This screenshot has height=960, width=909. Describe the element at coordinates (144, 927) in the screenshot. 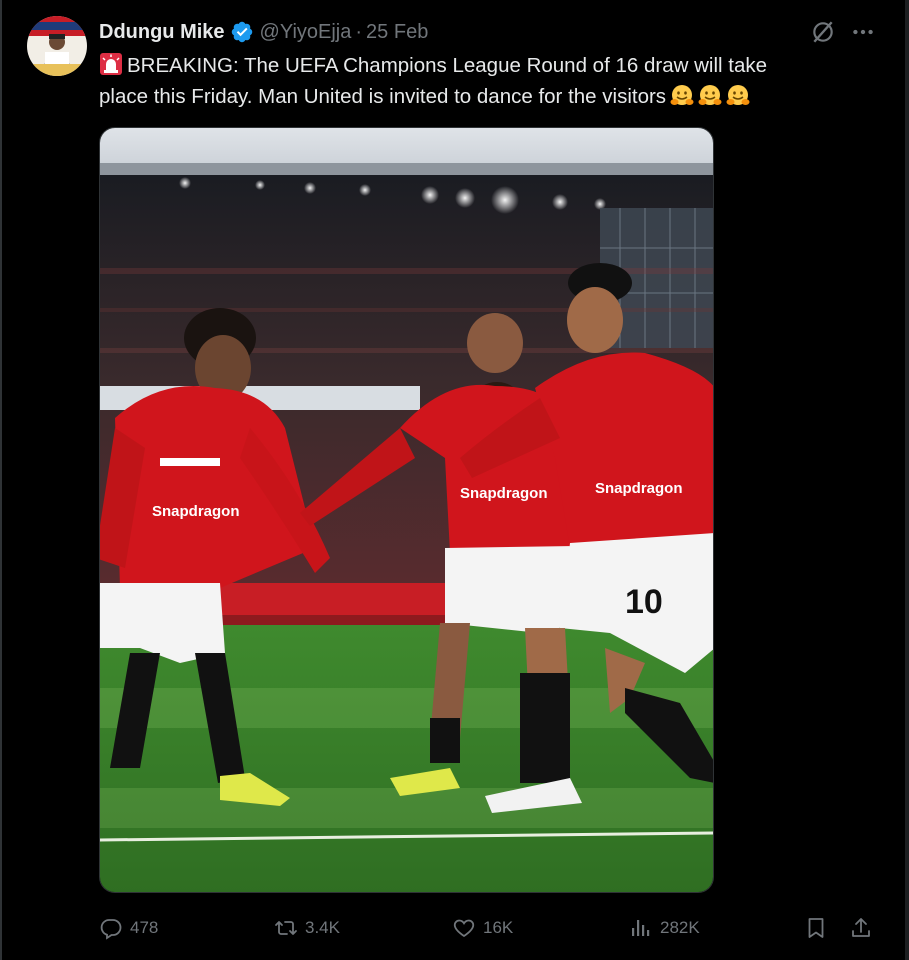

I see `reply-count: 478` at that location.